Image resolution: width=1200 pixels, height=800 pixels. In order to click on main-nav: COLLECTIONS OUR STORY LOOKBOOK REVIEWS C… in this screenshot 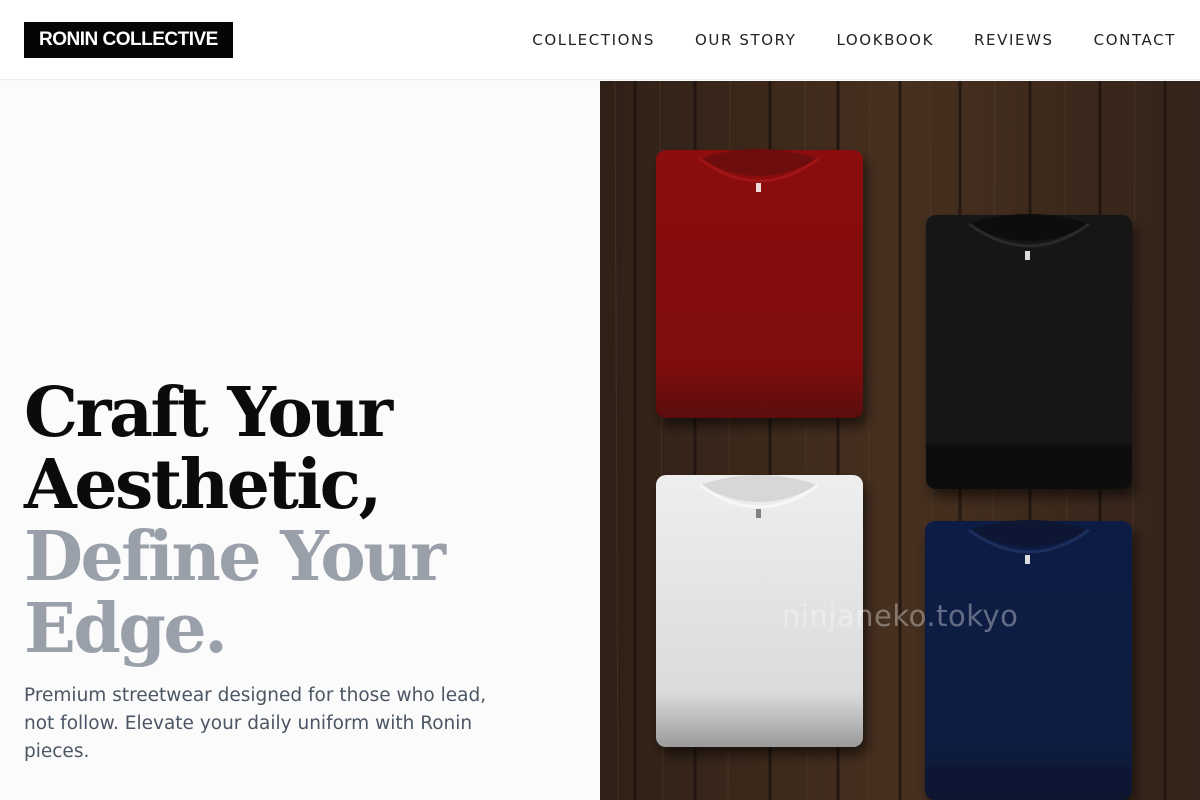, I will do `click(854, 40)`.